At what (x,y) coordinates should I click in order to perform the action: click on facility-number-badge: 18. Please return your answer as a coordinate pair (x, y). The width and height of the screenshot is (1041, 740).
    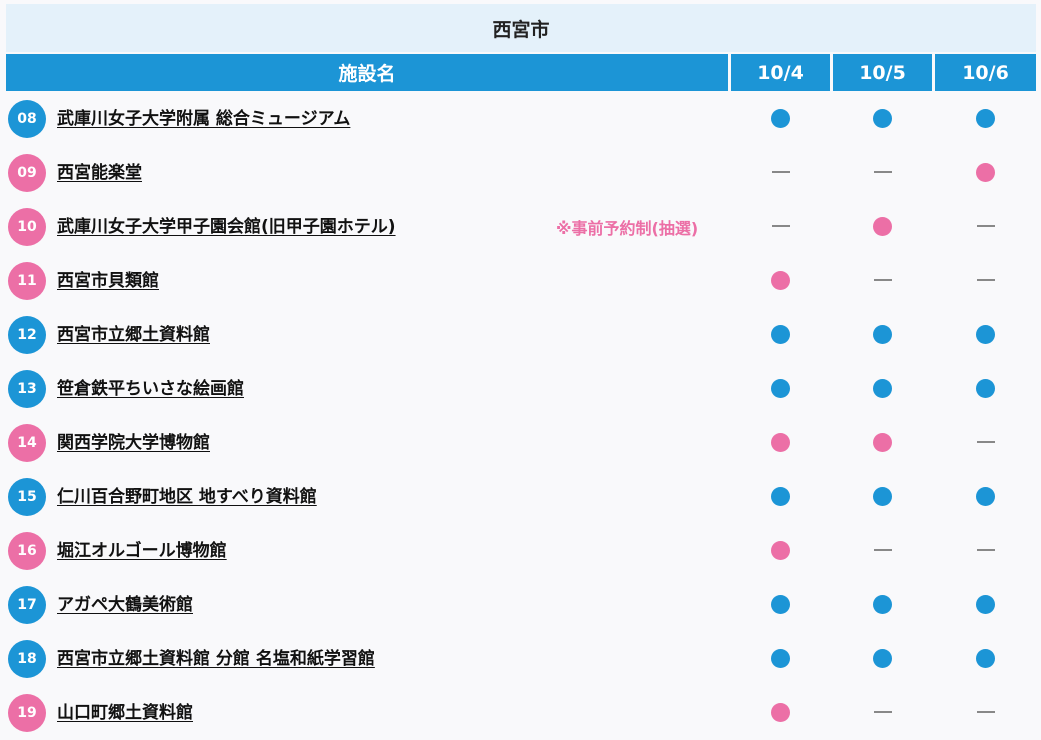
    Looking at the image, I should click on (27, 659).